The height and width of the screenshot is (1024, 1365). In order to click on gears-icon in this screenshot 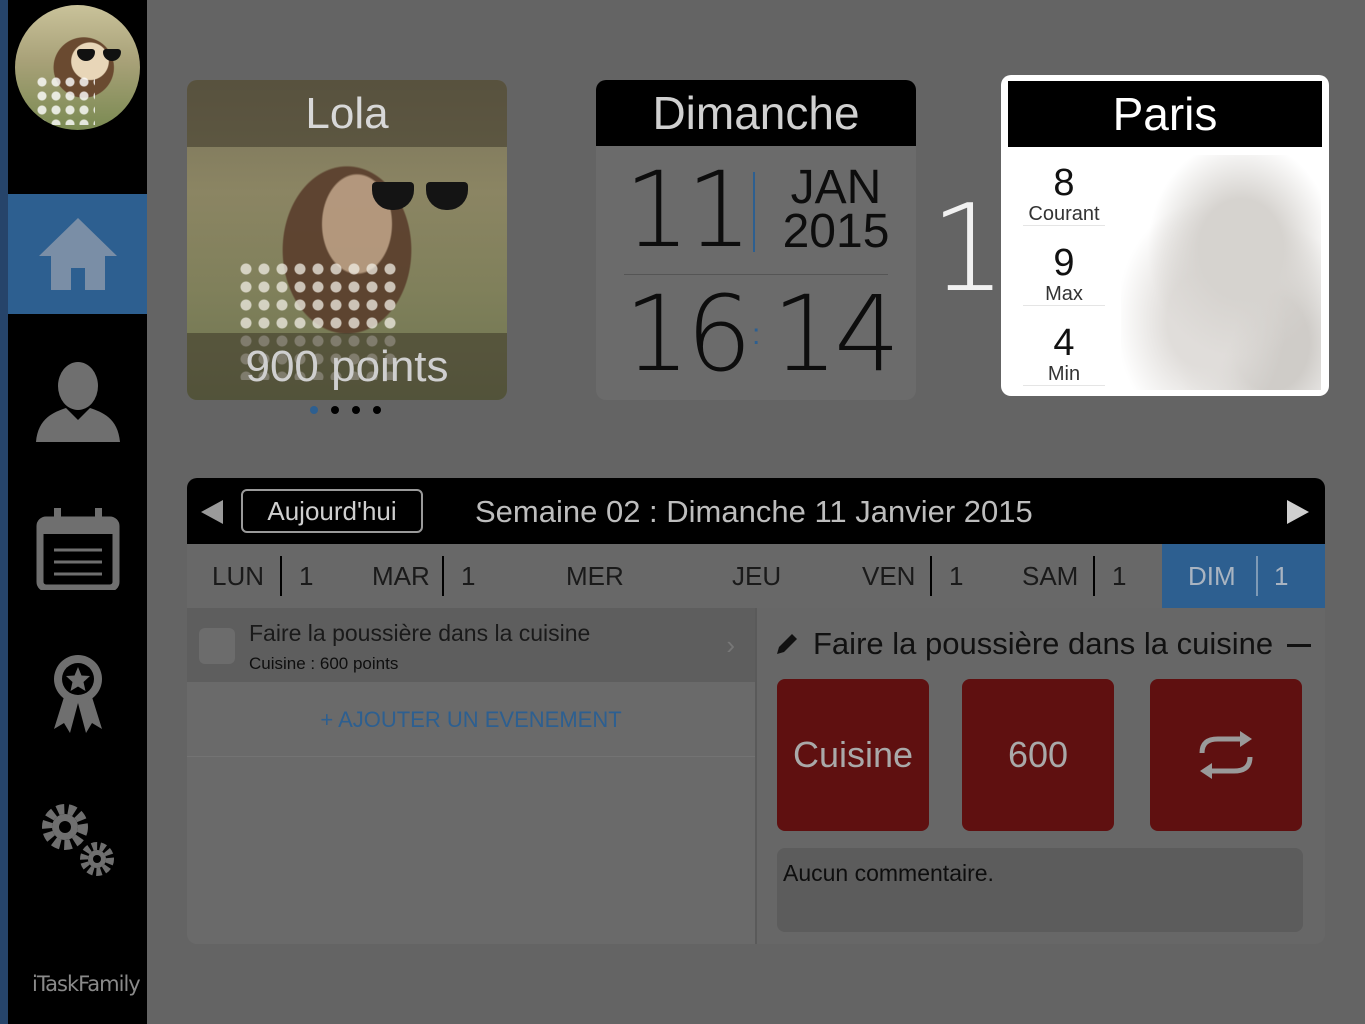, I will do `click(77, 840)`.